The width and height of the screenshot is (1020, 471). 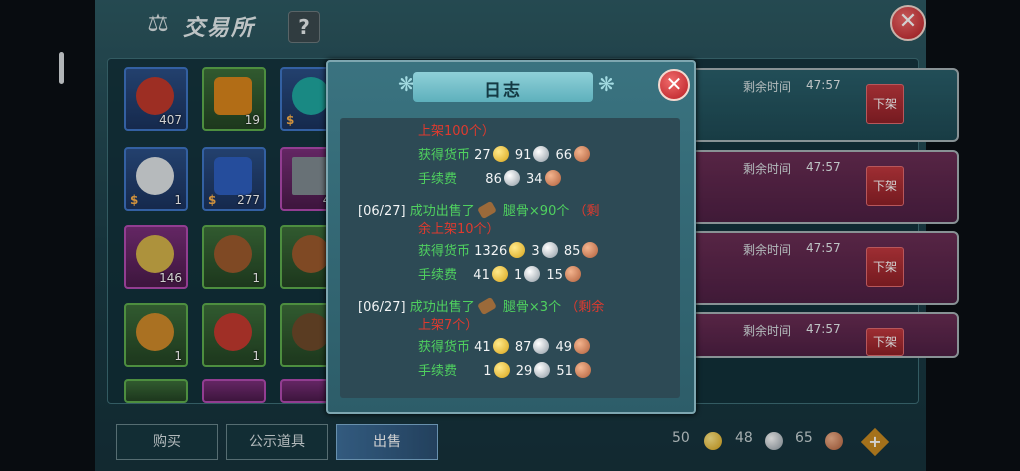 What do you see at coordinates (564, 371) in the screenshot?
I see `fee-copper: 51` at bounding box center [564, 371].